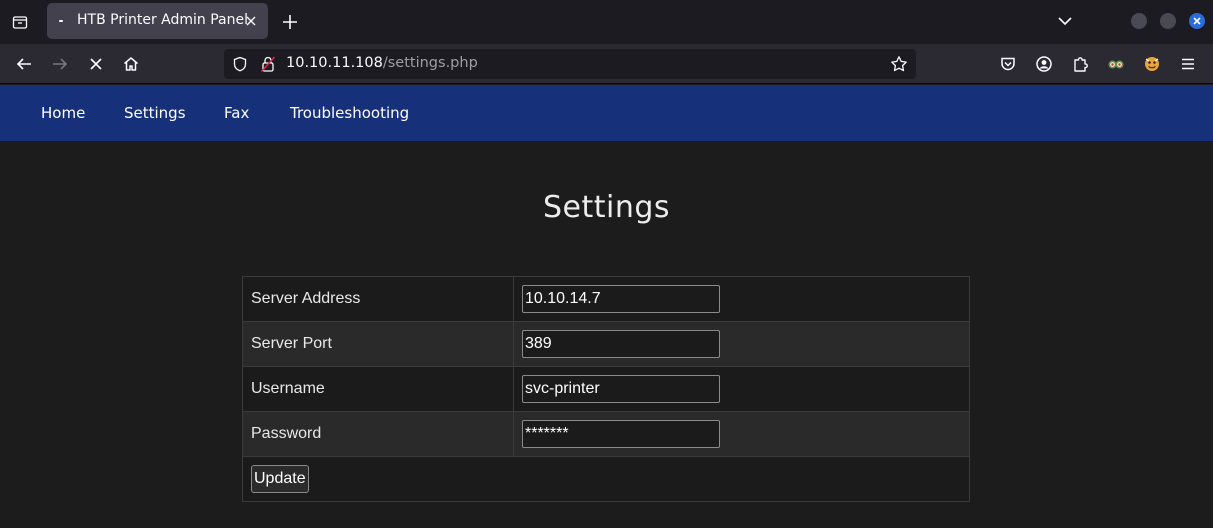 The image size is (1213, 528). Describe the element at coordinates (334, 63) in the screenshot. I see `url-host: 10.10.11.108` at that location.